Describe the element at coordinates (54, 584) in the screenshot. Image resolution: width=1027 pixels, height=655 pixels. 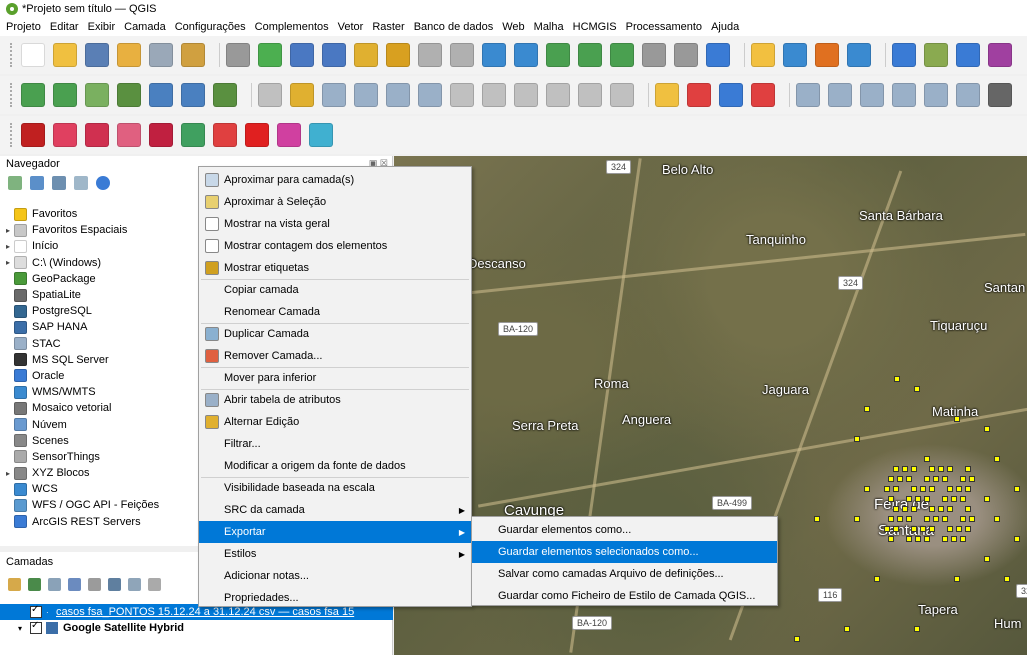
I see `manage-map-themes-icon` at that location.